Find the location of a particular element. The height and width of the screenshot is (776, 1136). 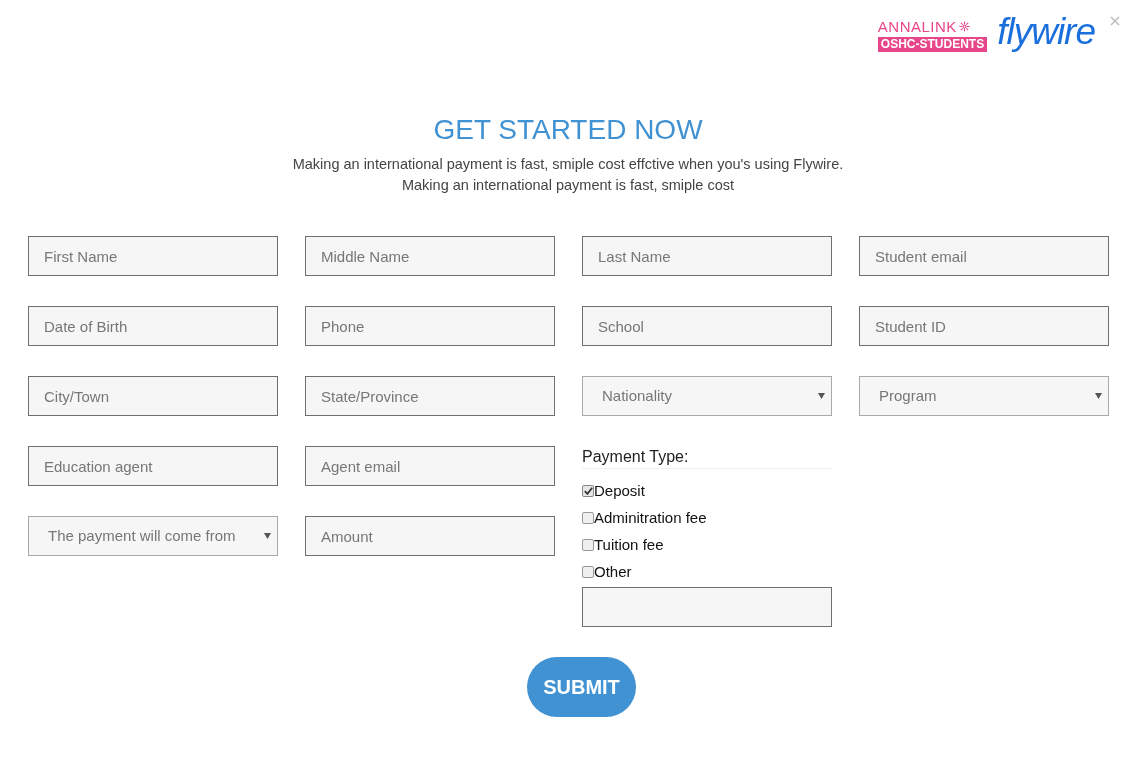

dropdown-field: The payment will come from is located at coordinates (153, 536).